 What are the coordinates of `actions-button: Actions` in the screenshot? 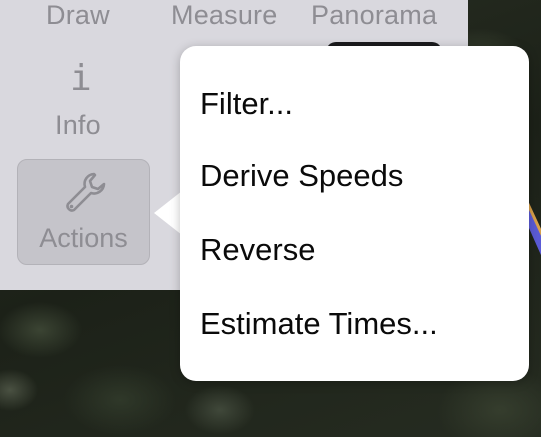 It's located at (83, 212).